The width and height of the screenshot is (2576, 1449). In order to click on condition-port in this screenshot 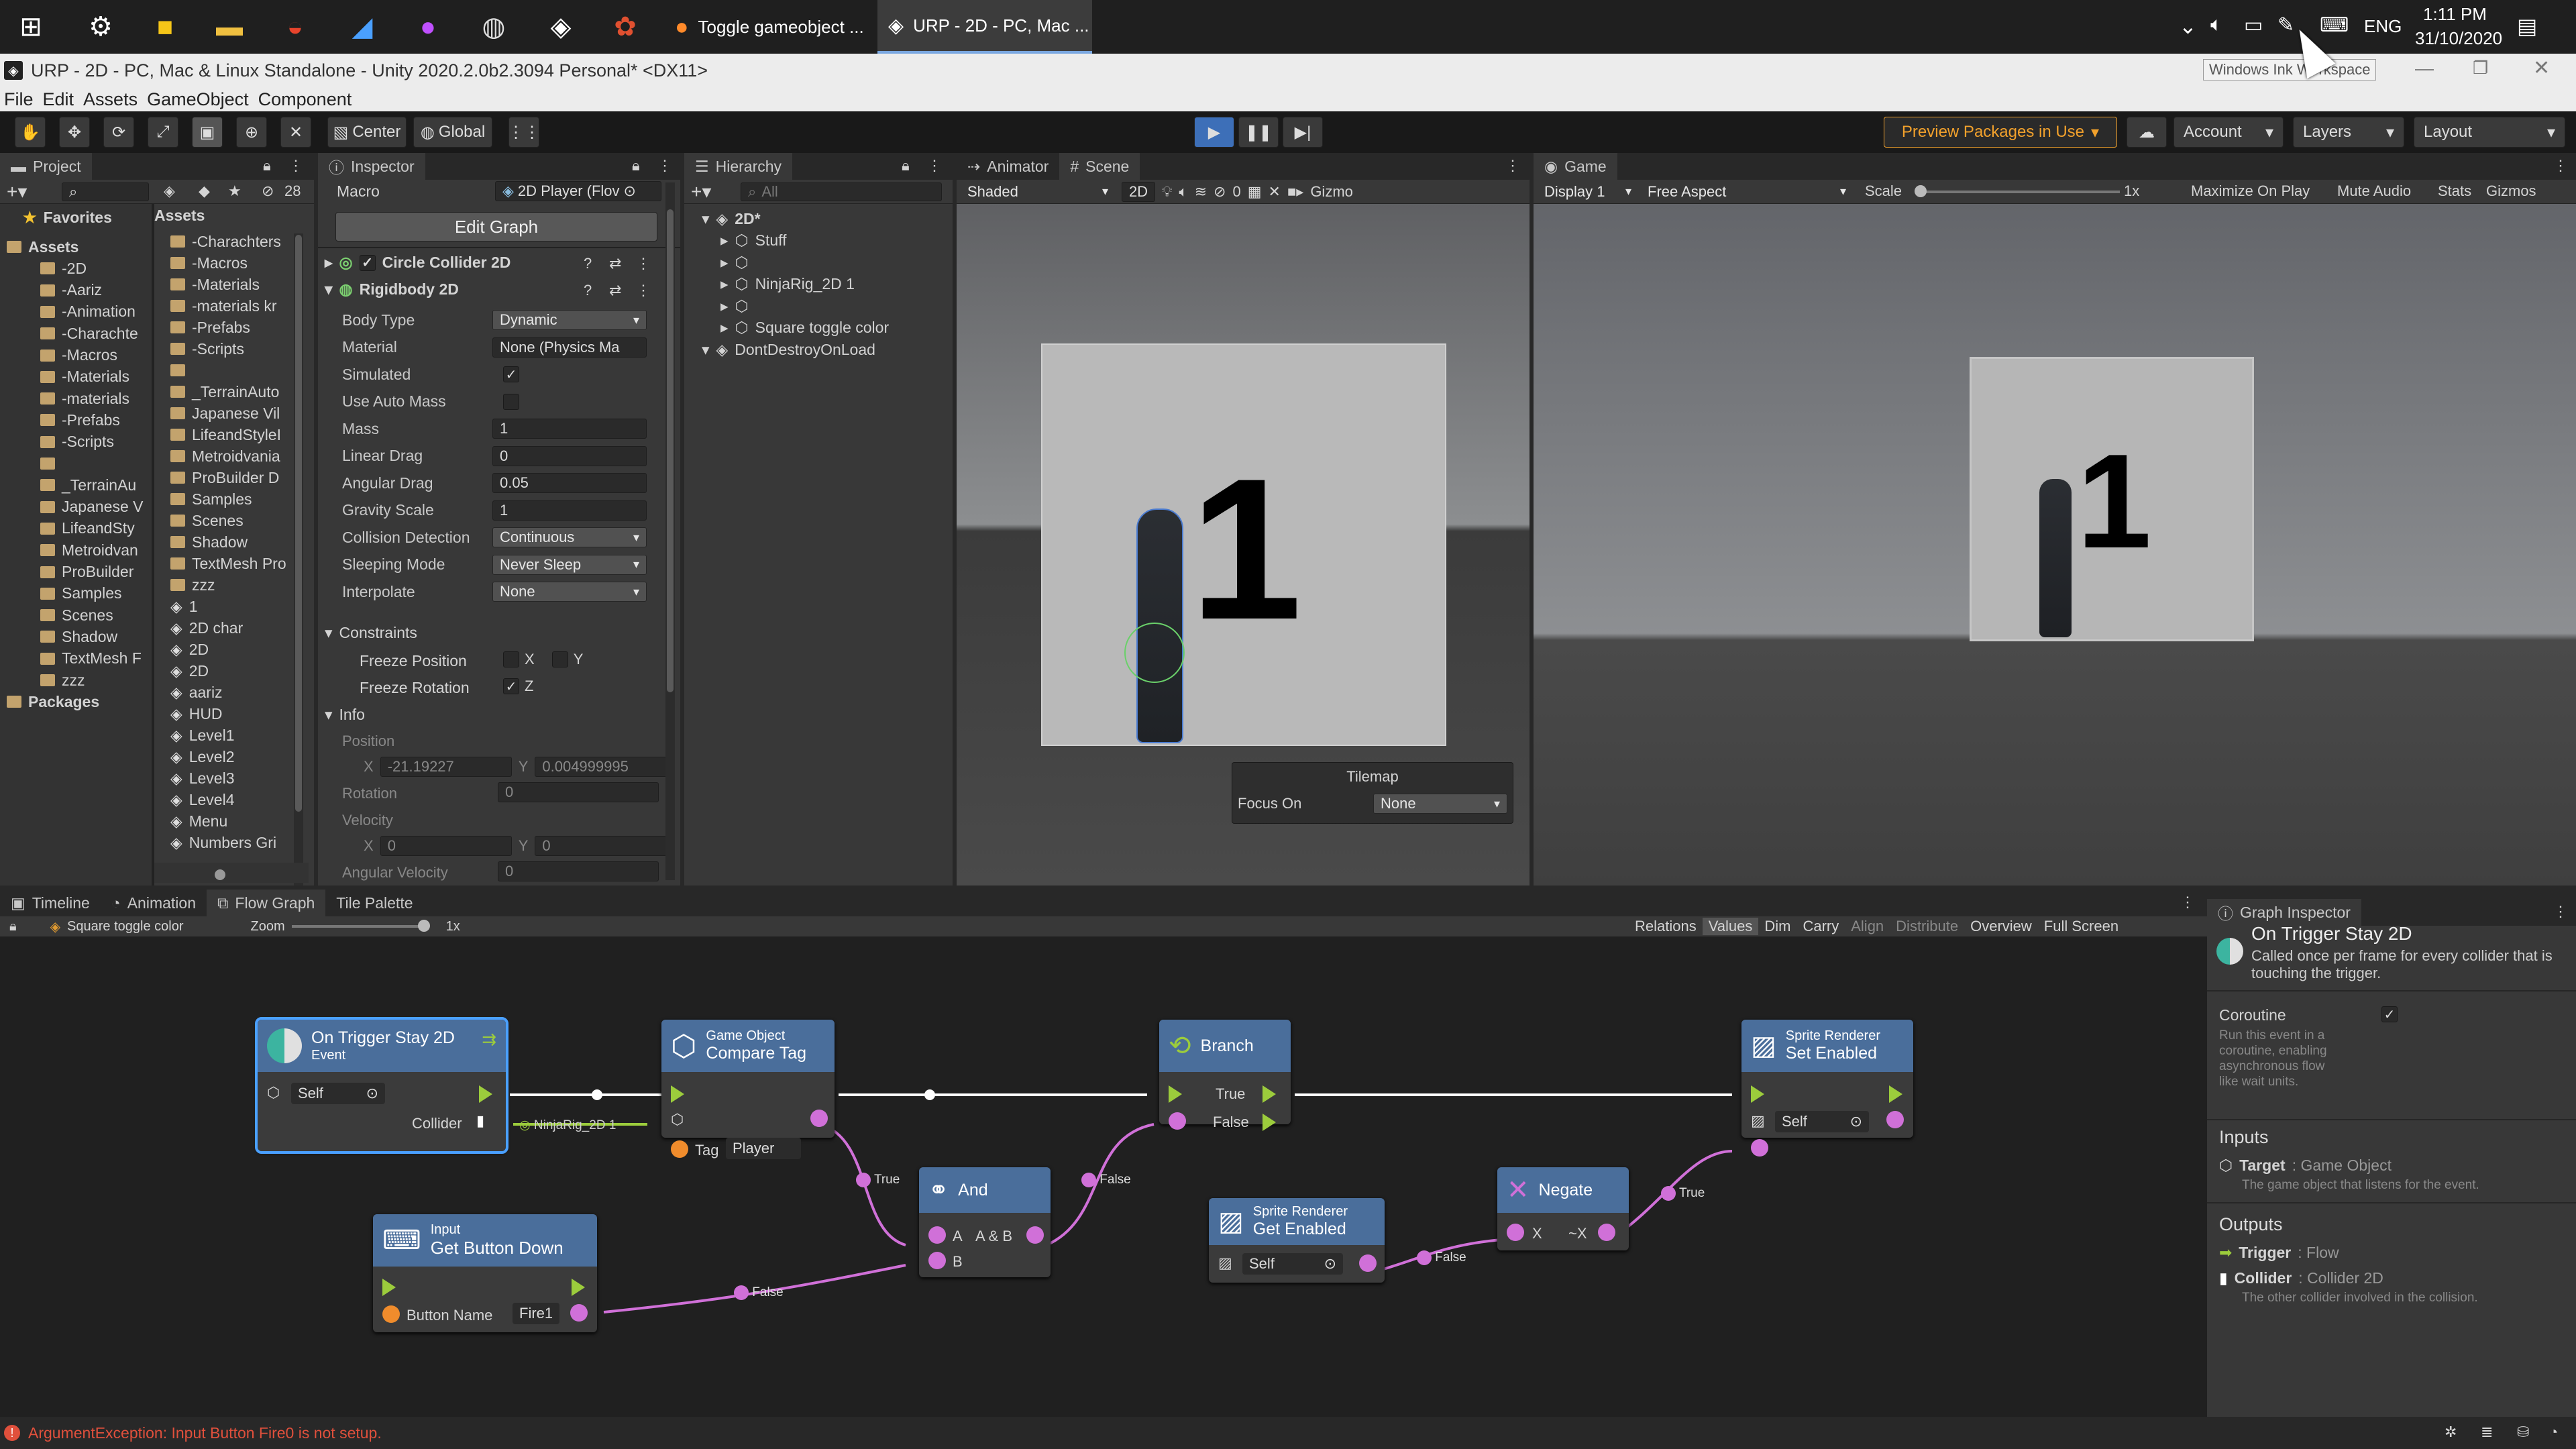, I will do `click(1177, 1121)`.